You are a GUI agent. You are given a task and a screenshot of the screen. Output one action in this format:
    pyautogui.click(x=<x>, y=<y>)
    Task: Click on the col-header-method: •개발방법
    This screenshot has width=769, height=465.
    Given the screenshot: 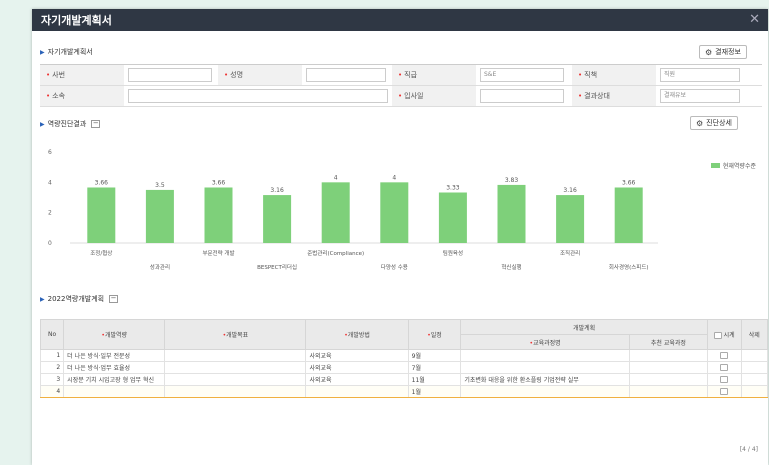 What is the action you would take?
    pyautogui.click(x=357, y=334)
    